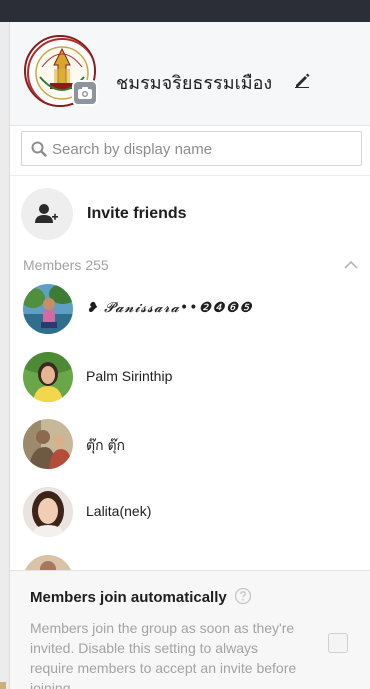  What do you see at coordinates (188, 445) in the screenshot?
I see `member-row: ตุ๊ก ตุ๊ก` at bounding box center [188, 445].